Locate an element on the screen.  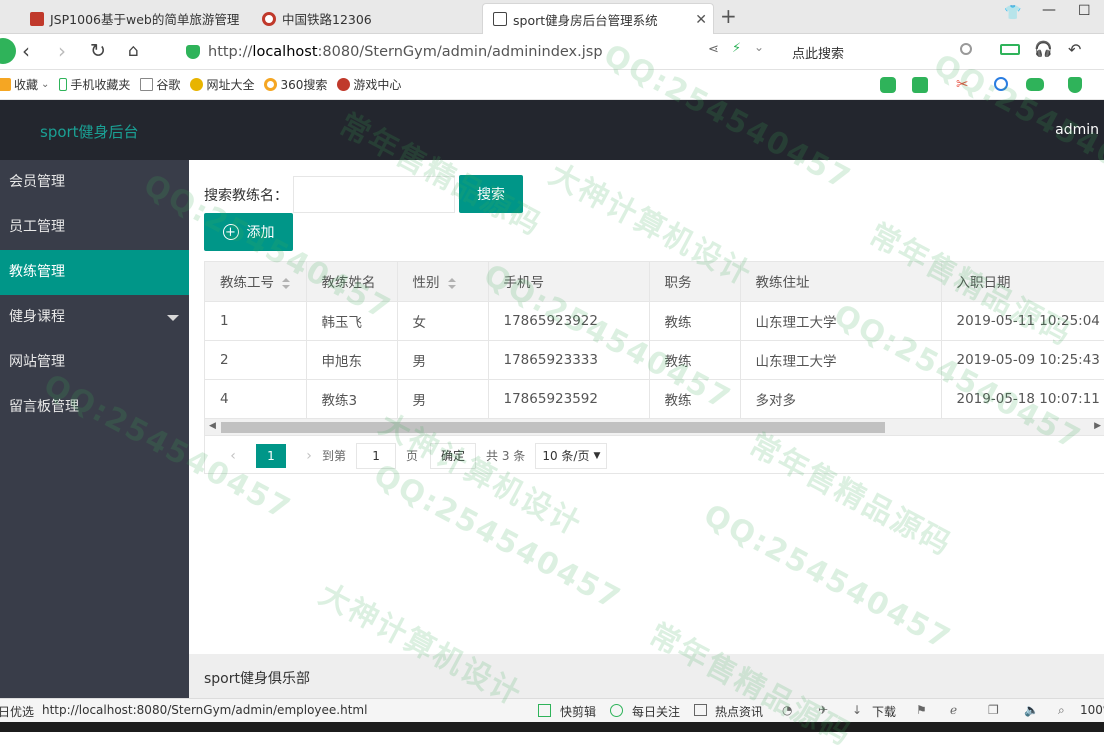
sidebar-item-members: 会员管理 is located at coordinates (94, 182).